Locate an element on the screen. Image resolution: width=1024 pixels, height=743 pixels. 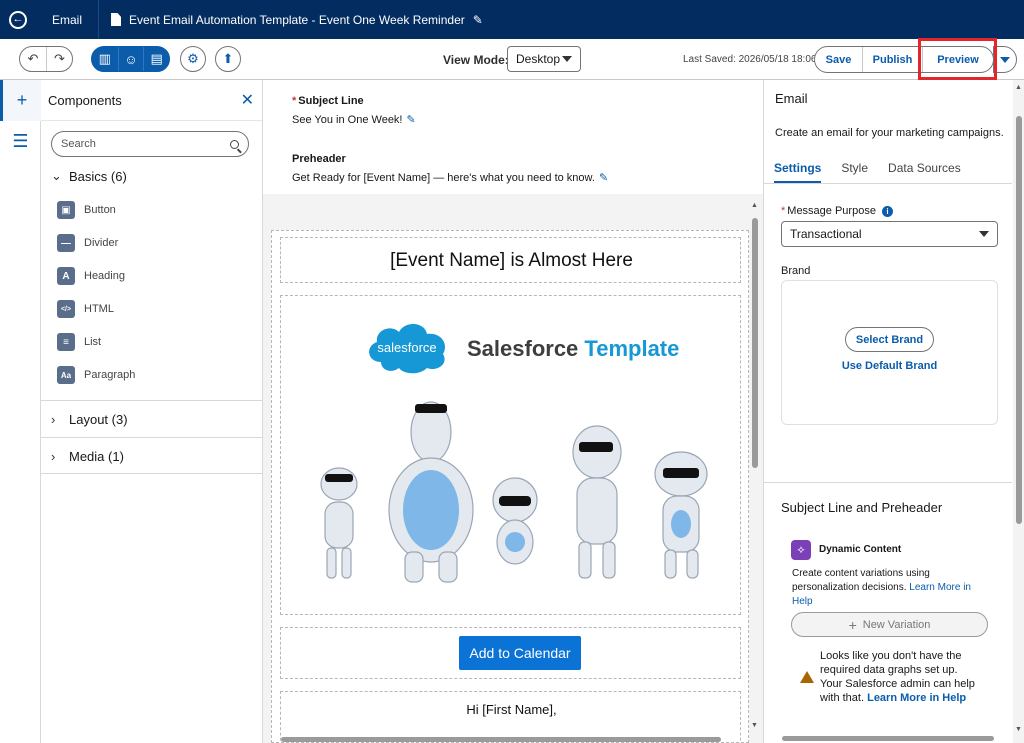
panel-scrollbar-horizontal is located at coordinates (890, 738).